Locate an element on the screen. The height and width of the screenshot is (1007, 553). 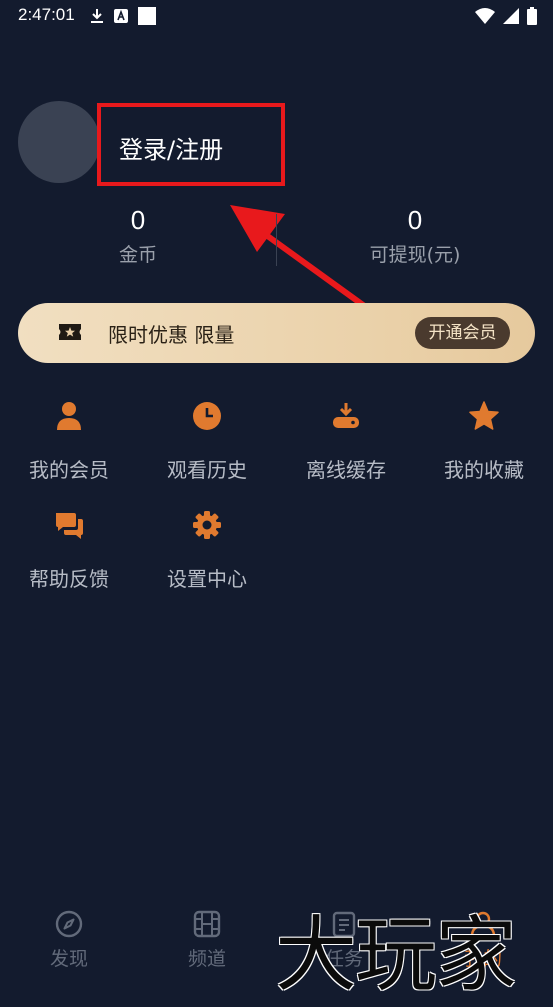
grid-label: 帮助反馈 is located at coordinates (69, 579).